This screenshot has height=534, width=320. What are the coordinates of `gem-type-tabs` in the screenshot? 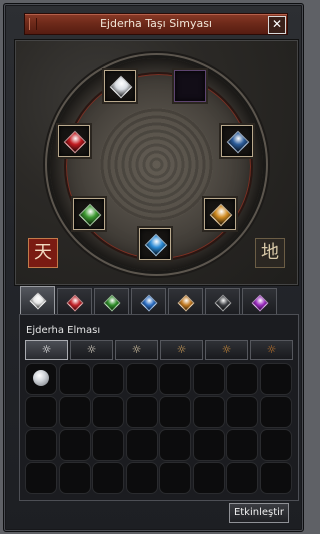 It's located at (154, 300).